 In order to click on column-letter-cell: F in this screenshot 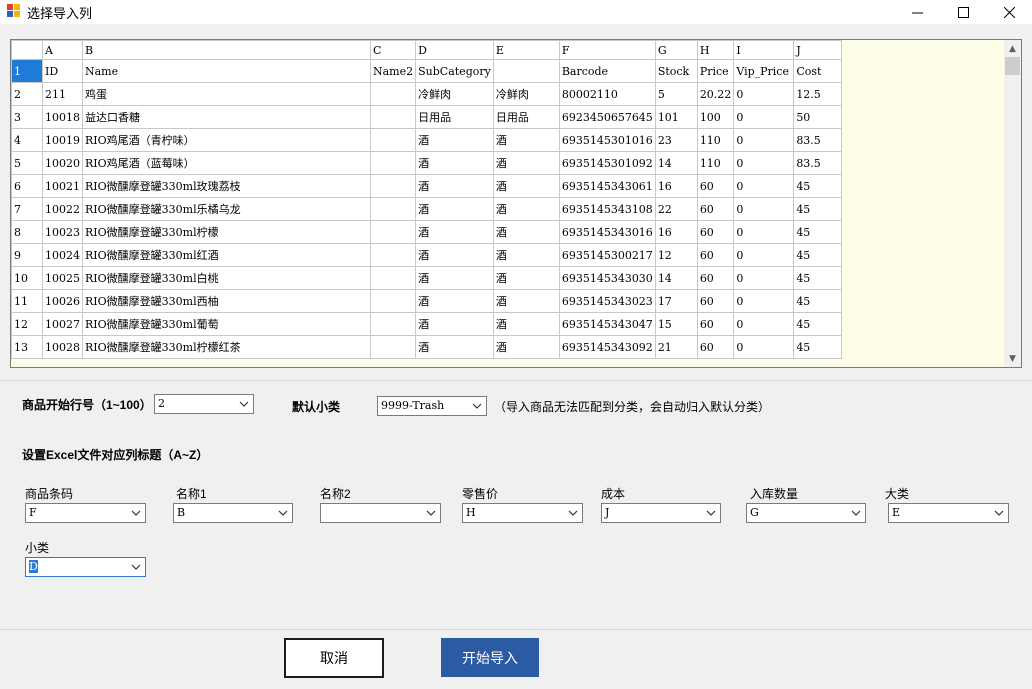, I will do `click(607, 50)`.